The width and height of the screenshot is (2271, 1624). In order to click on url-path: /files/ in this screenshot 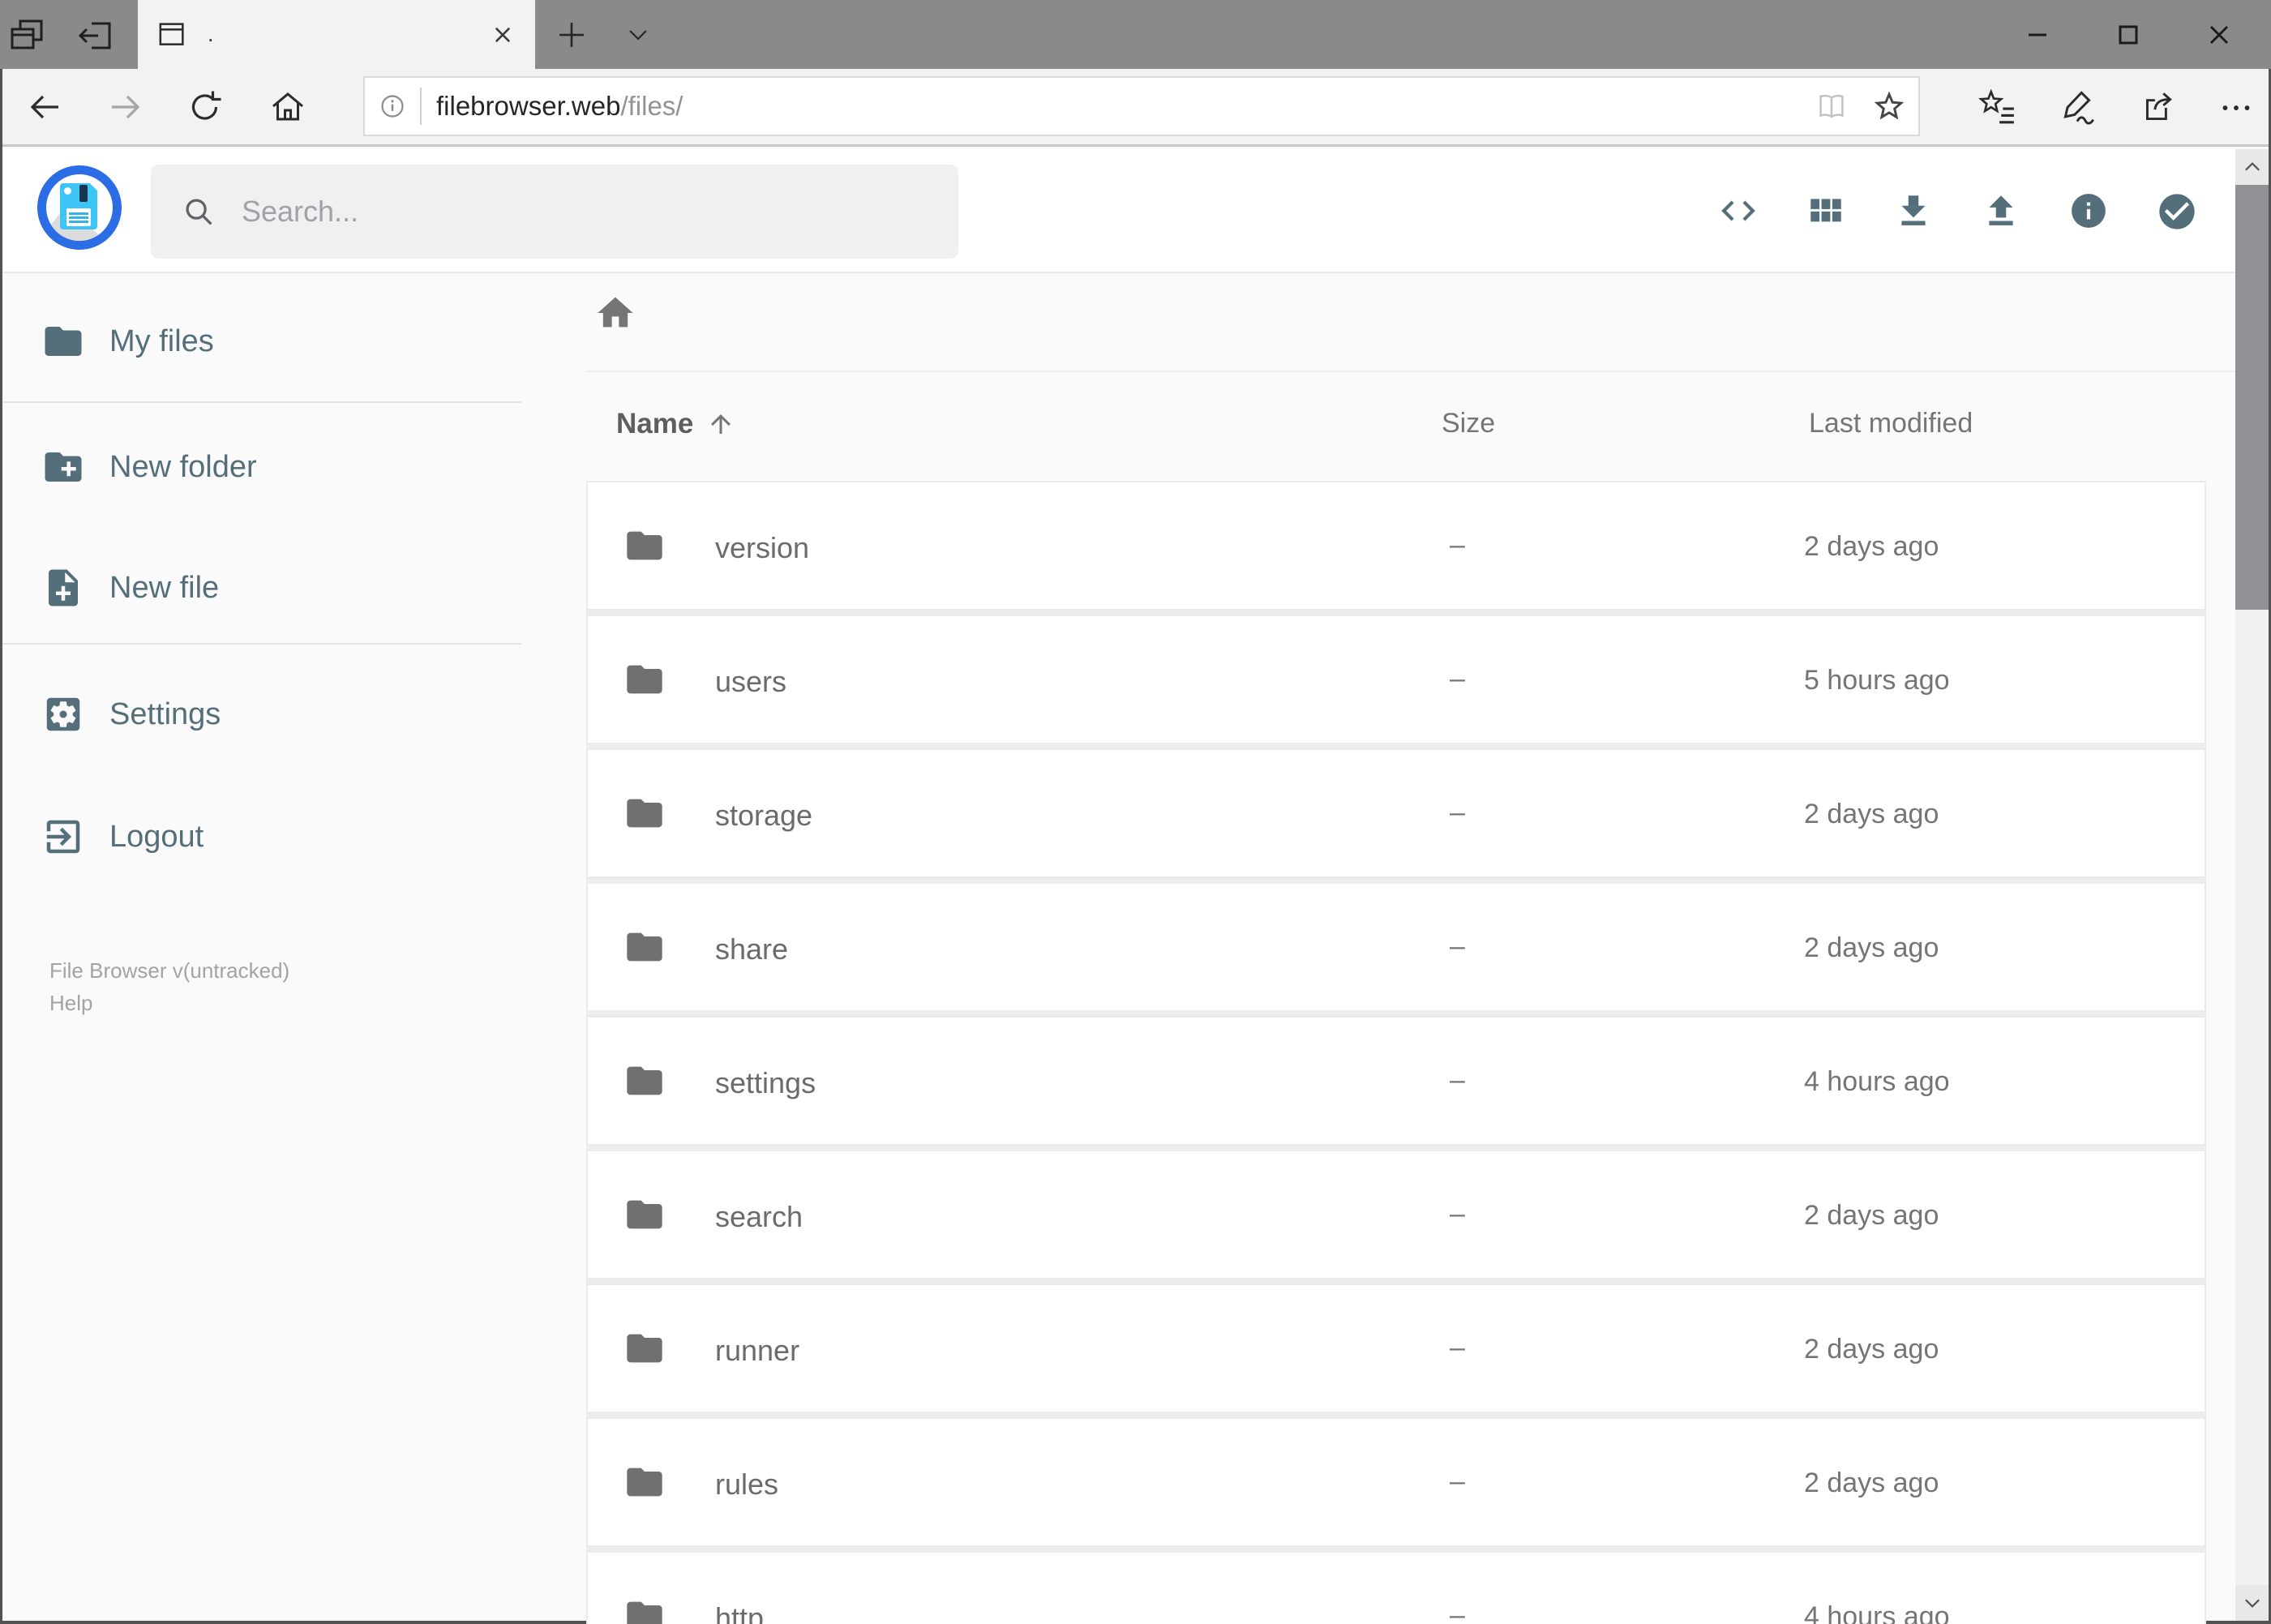, I will do `click(652, 106)`.